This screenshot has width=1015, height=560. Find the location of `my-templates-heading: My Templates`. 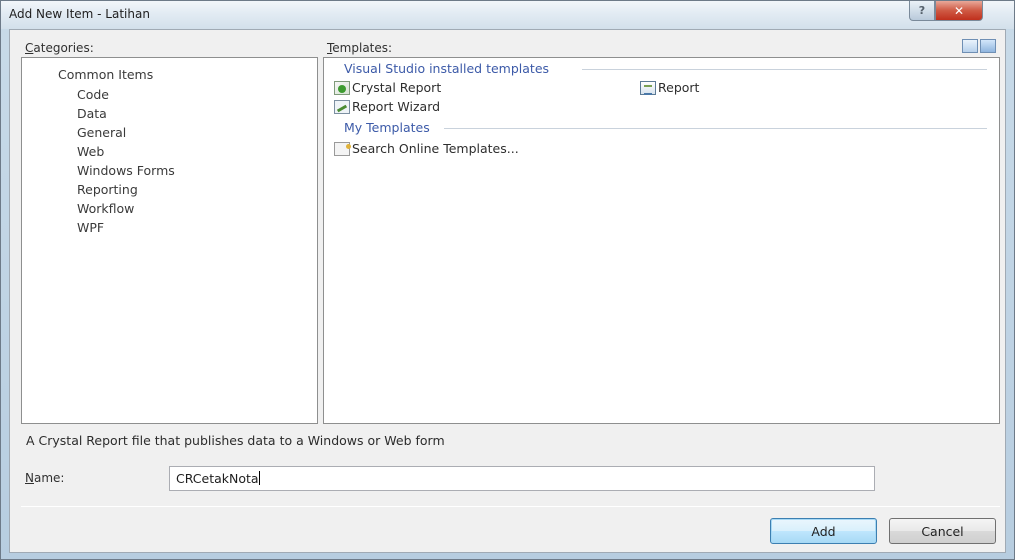

my-templates-heading: My Templates is located at coordinates (387, 127).